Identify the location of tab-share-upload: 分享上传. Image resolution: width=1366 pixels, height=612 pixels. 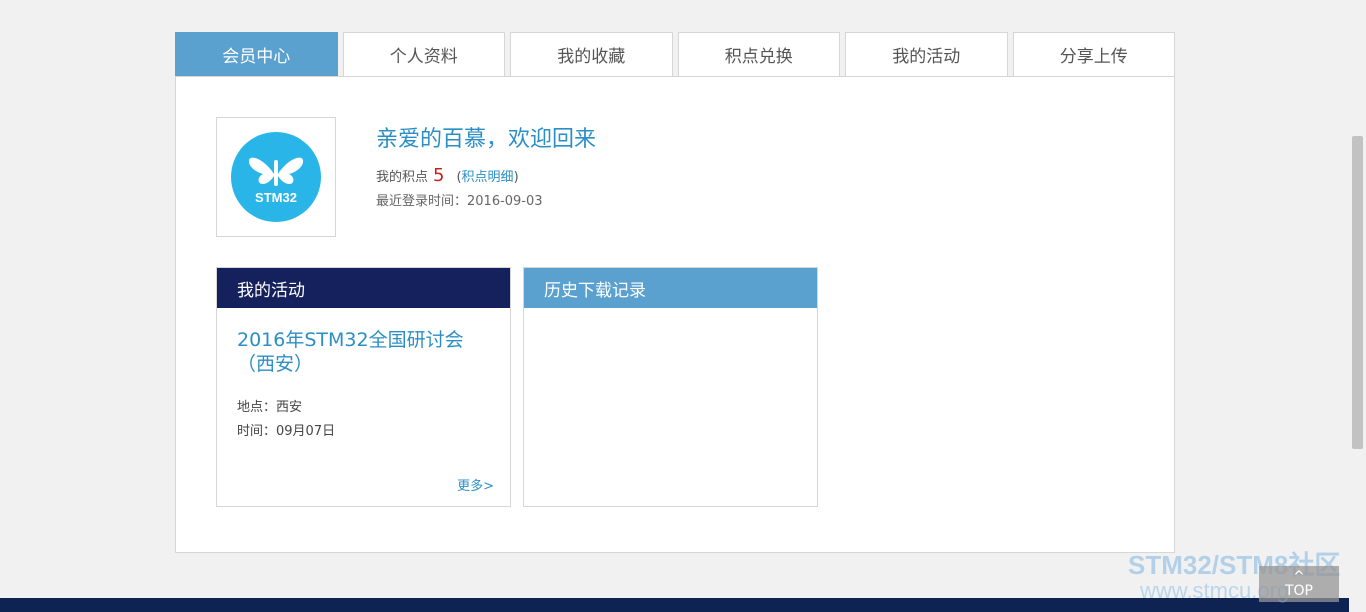
(1093, 54).